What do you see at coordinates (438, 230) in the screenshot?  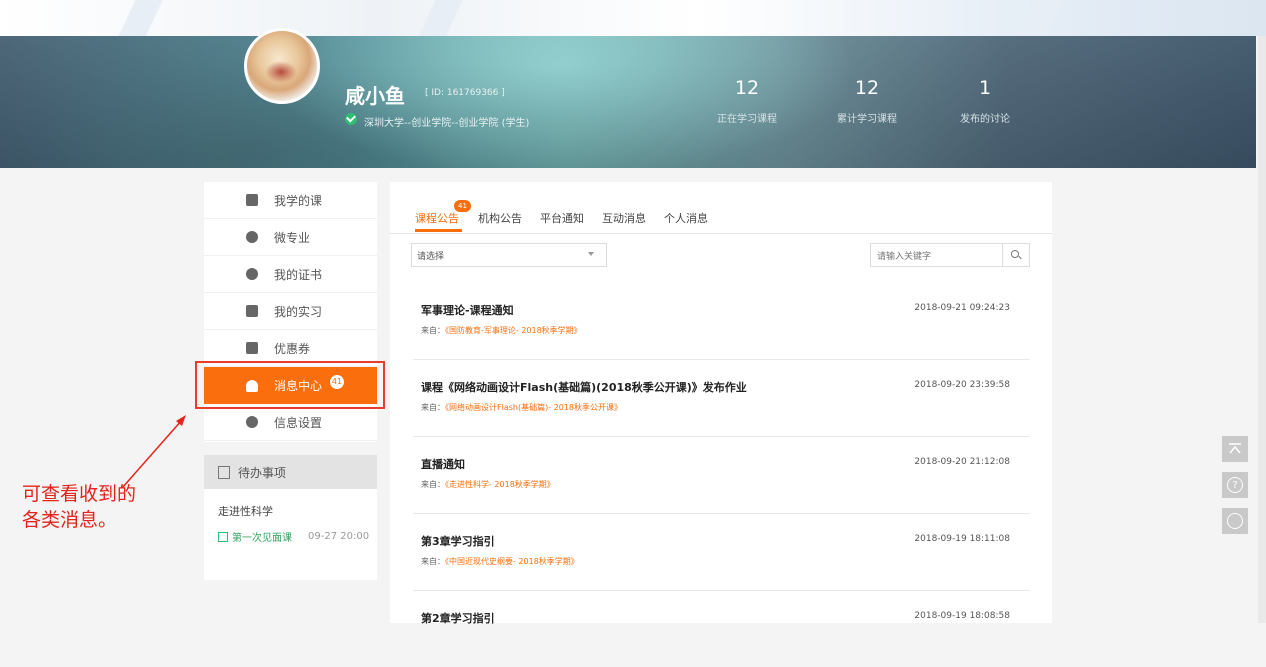 I see `active-tab-underline` at bounding box center [438, 230].